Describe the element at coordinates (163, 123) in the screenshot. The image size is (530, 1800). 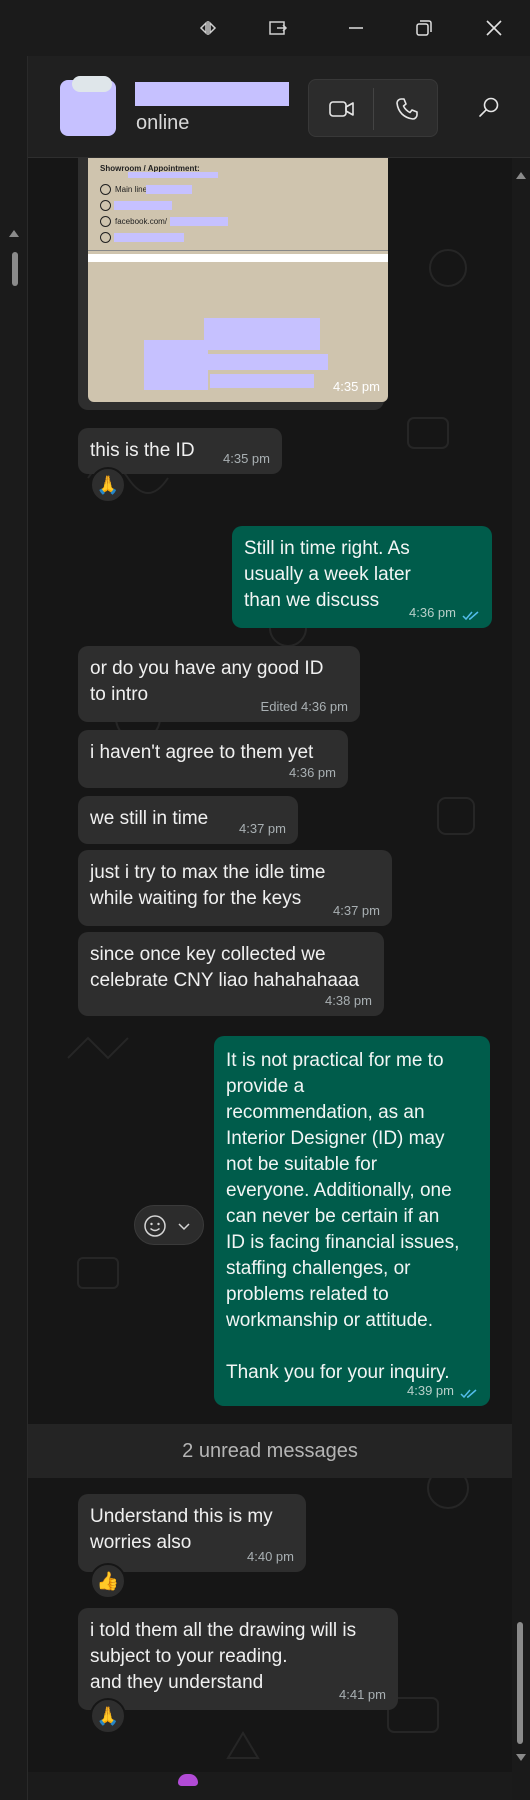
I see `contact-status: online` at that location.